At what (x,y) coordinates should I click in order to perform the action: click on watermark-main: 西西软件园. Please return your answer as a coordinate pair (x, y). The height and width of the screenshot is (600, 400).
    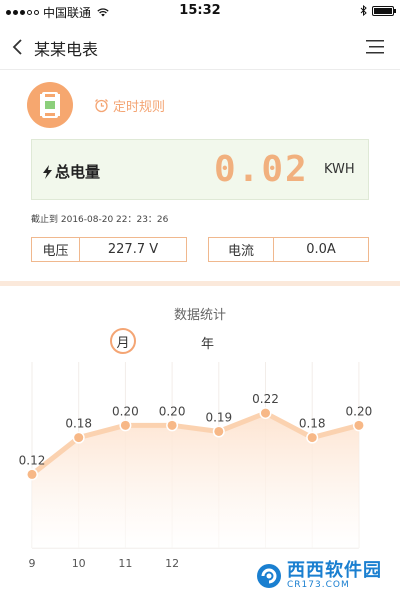
    Looking at the image, I should click on (334, 570).